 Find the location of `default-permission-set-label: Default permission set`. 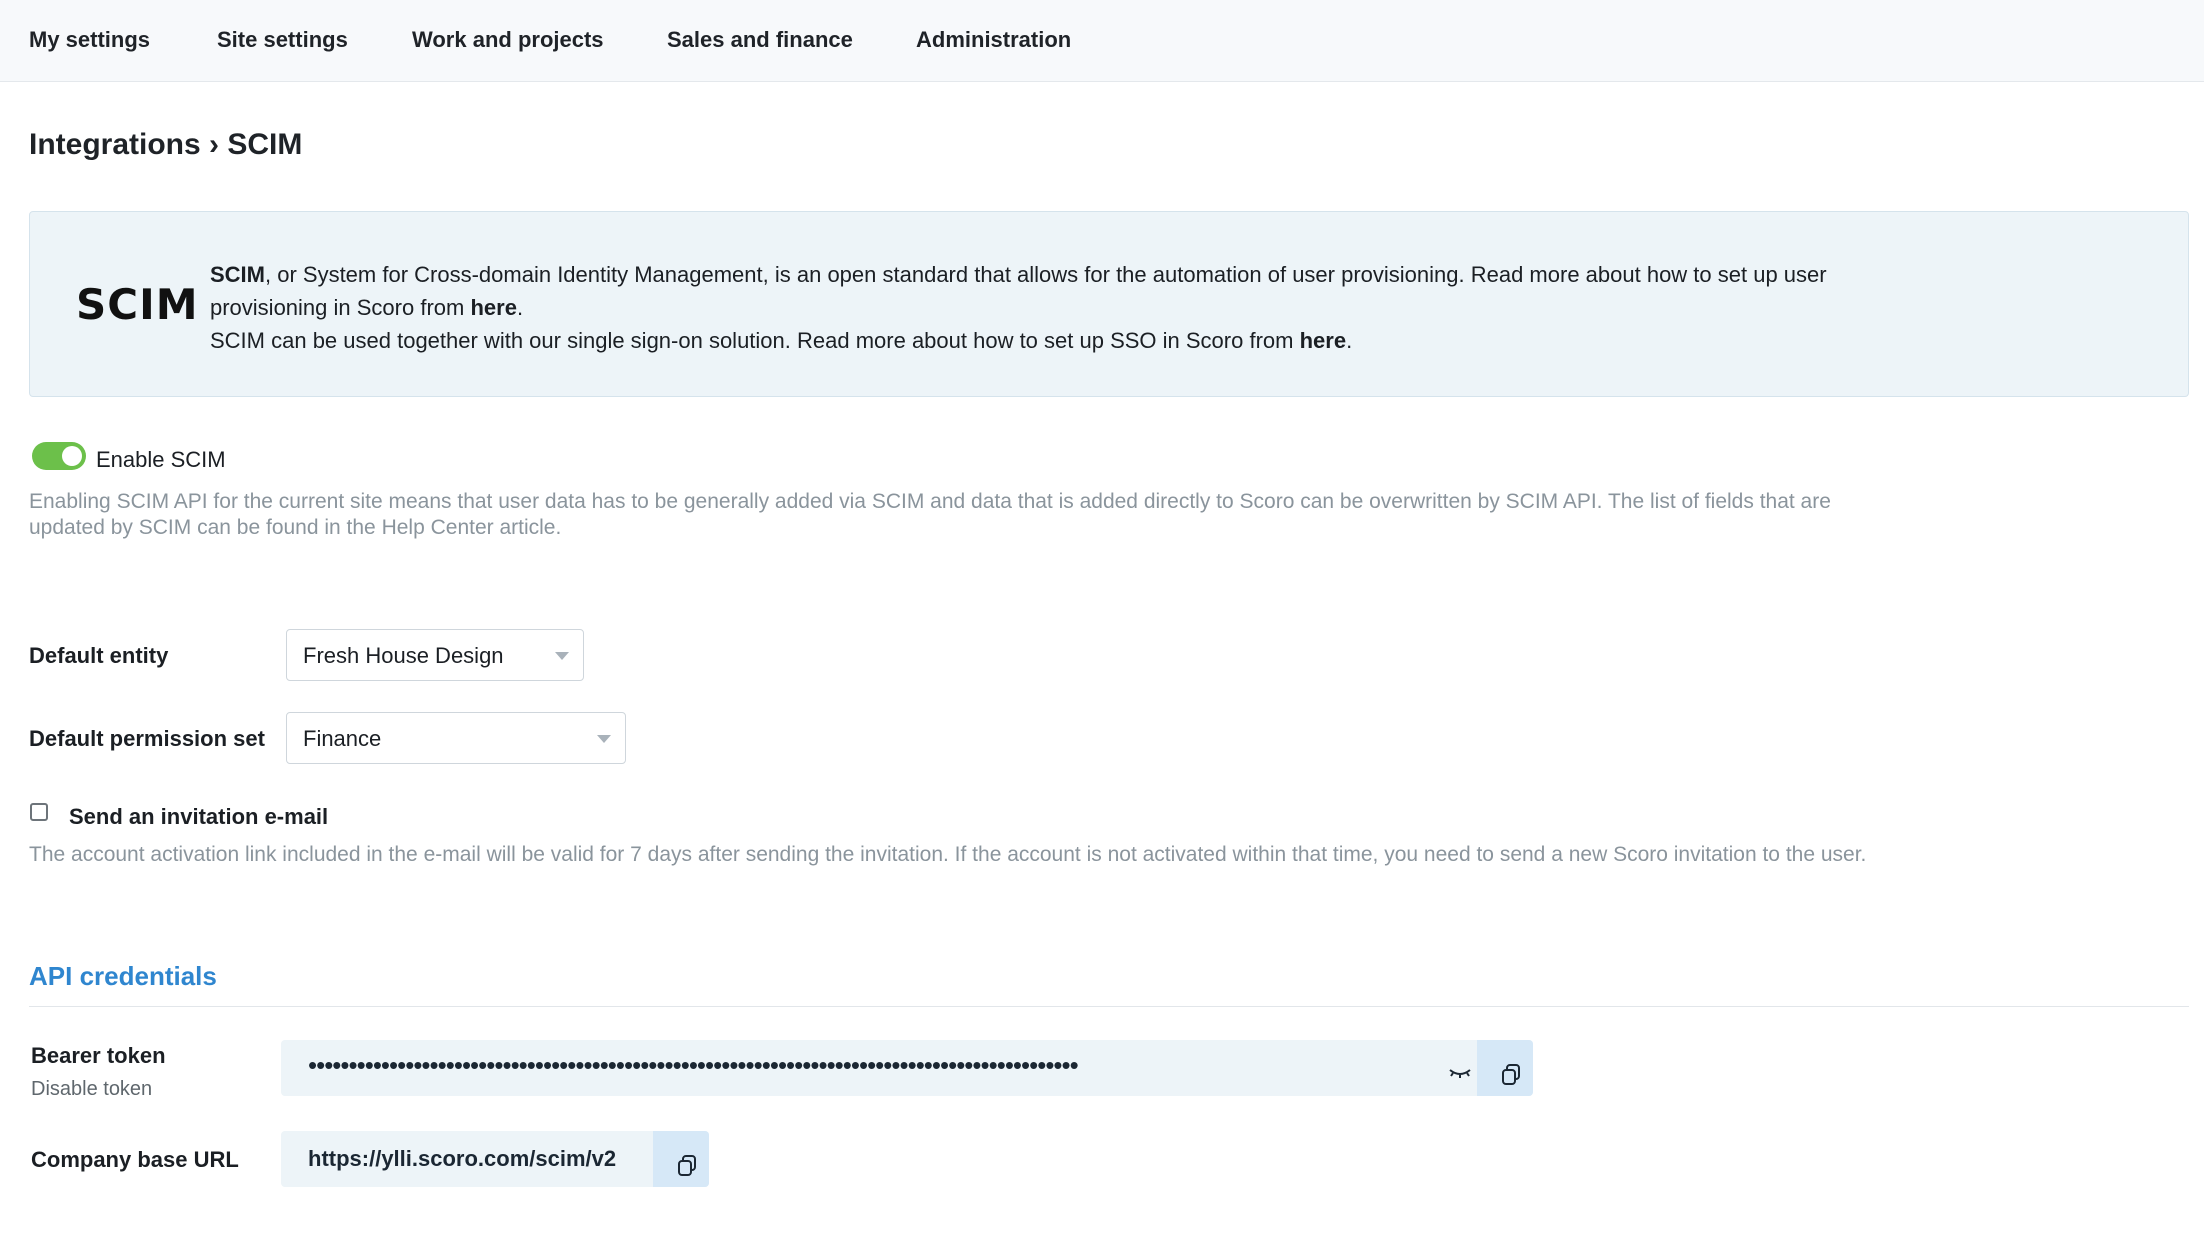

default-permission-set-label: Default permission set is located at coordinates (147, 738).